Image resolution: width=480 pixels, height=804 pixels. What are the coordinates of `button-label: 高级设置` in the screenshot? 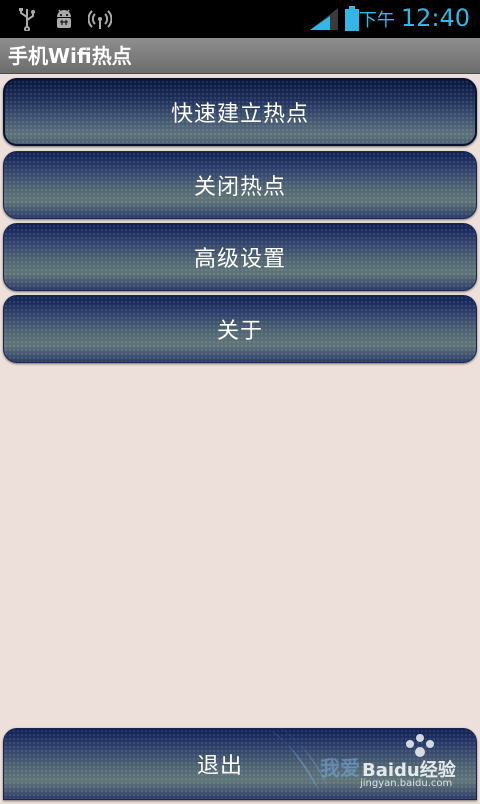 It's located at (239, 259).